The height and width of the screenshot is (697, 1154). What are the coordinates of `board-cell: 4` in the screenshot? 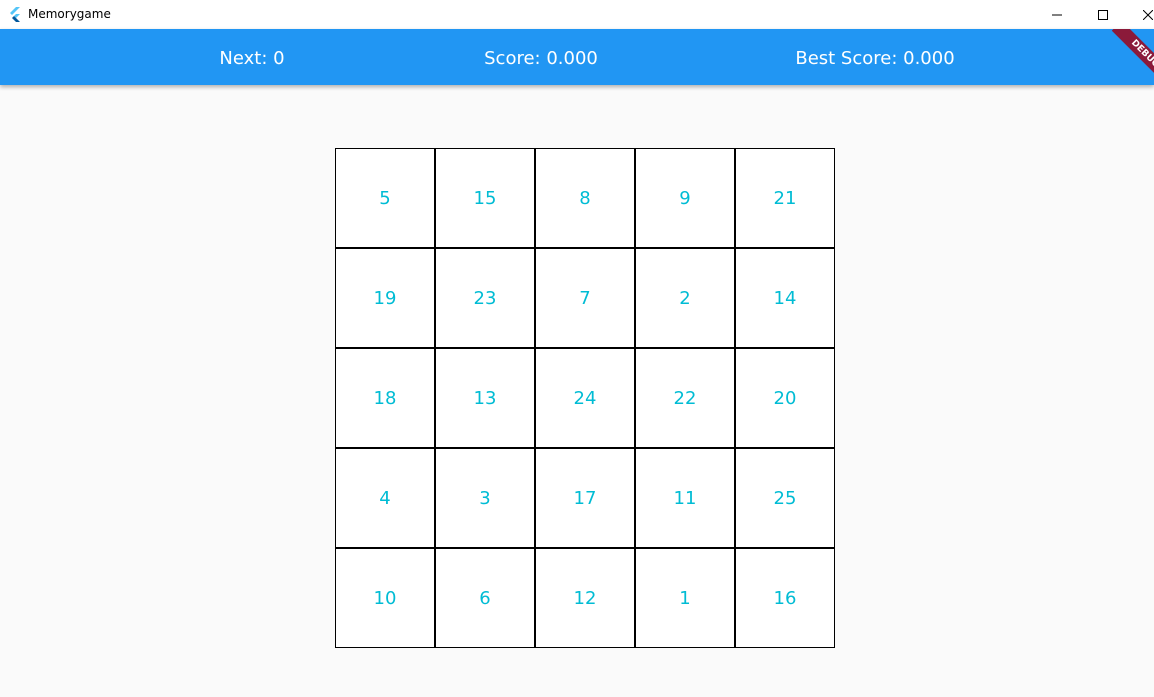 It's located at (385, 498).